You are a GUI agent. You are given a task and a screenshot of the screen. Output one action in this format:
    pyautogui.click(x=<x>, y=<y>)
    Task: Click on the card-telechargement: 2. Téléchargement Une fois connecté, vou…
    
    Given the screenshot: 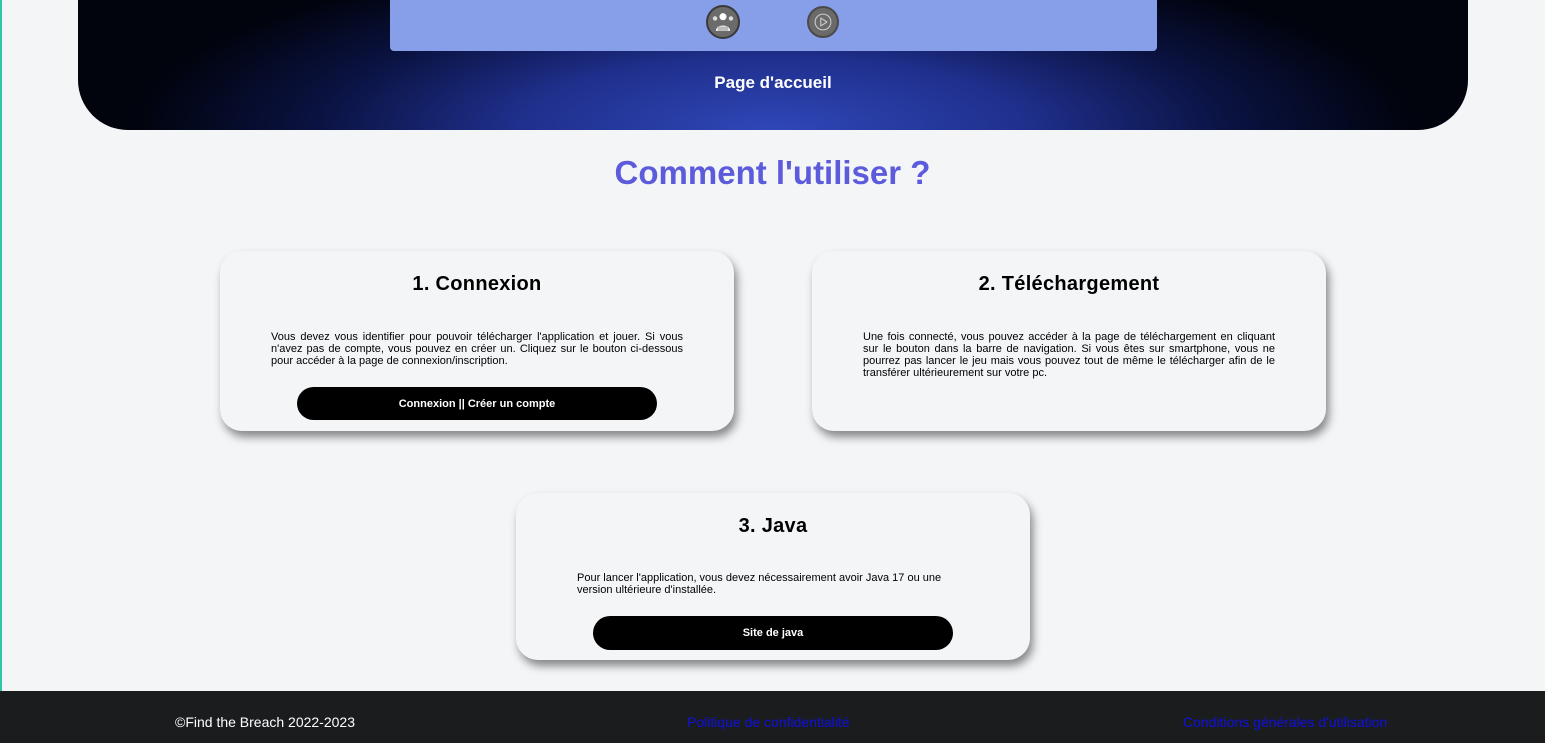 What is the action you would take?
    pyautogui.click(x=1069, y=341)
    